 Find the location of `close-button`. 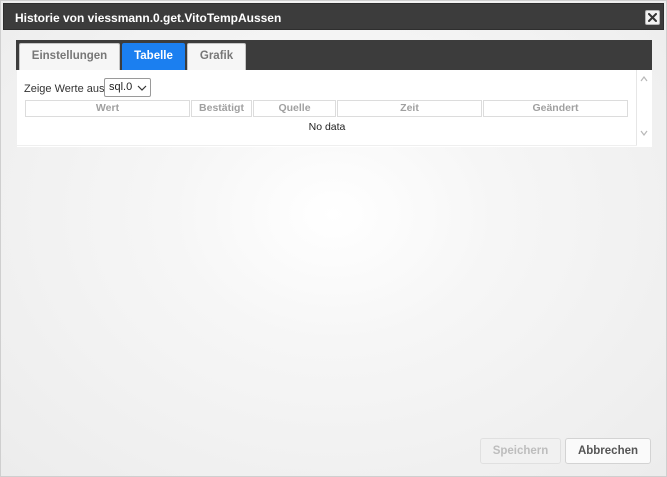

close-button is located at coordinates (652, 17).